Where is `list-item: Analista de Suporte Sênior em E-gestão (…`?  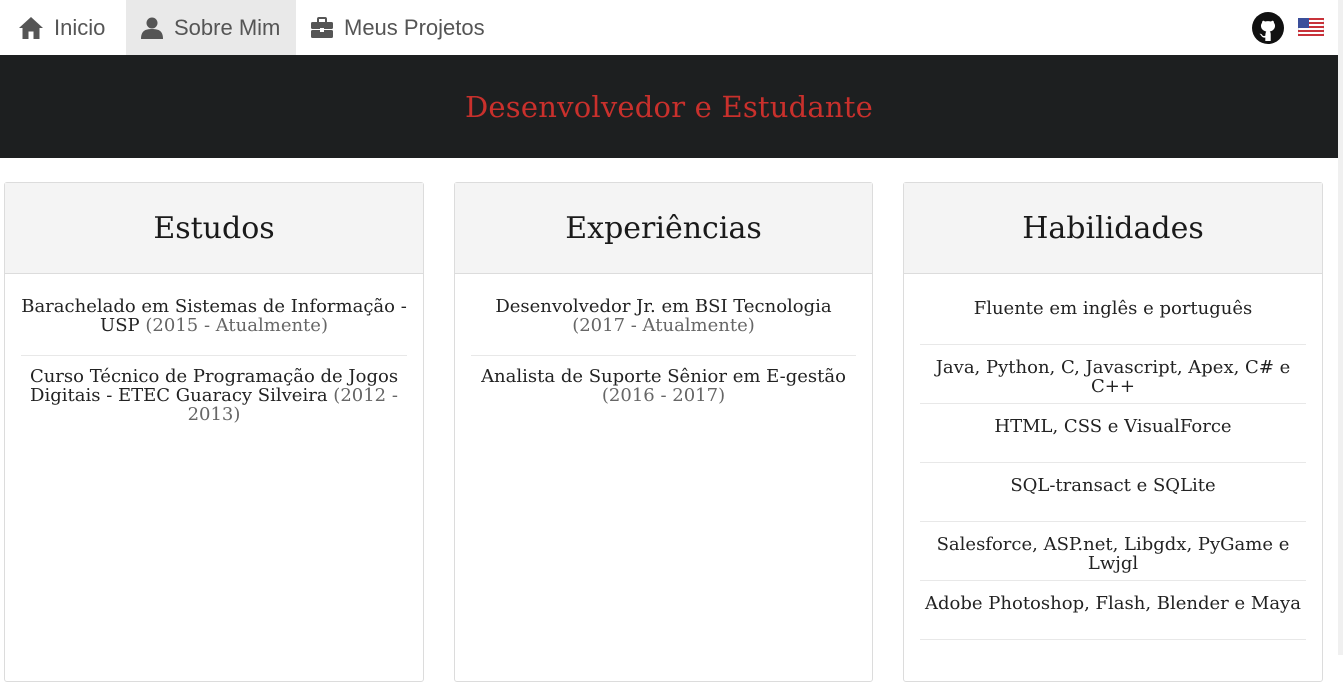 list-item: Analista de Suporte Sênior em E-gestão (… is located at coordinates (663, 390).